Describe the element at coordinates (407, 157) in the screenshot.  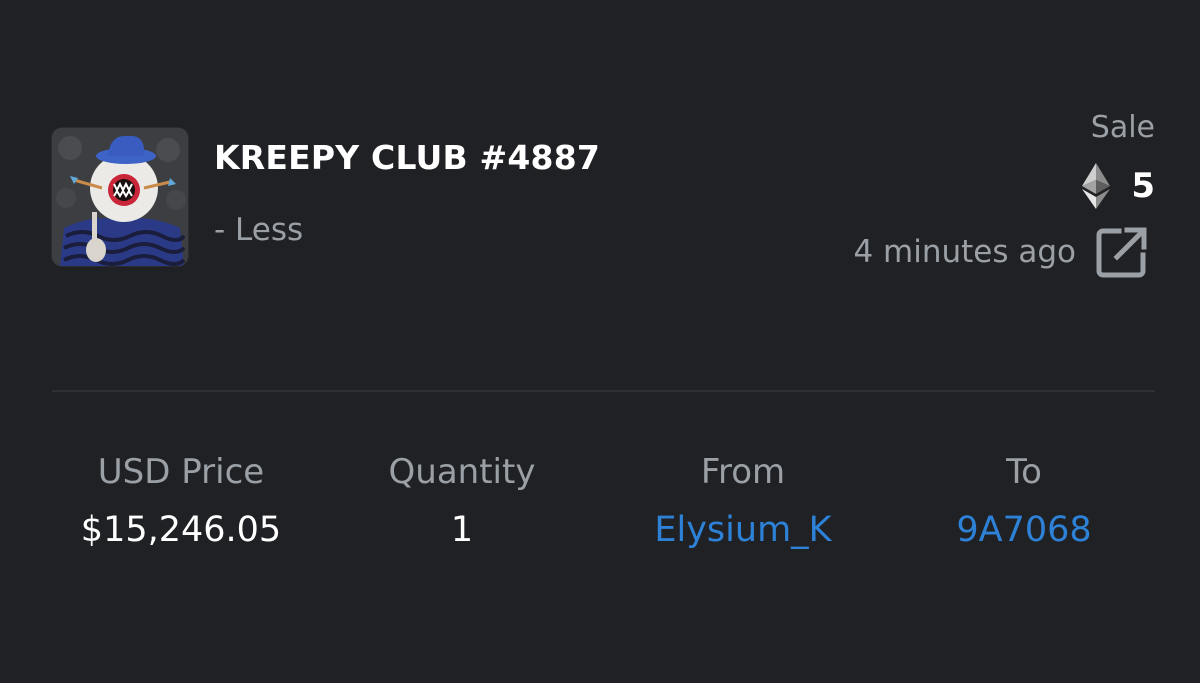
I see `nft-title: KREEPY CLUB #4887` at that location.